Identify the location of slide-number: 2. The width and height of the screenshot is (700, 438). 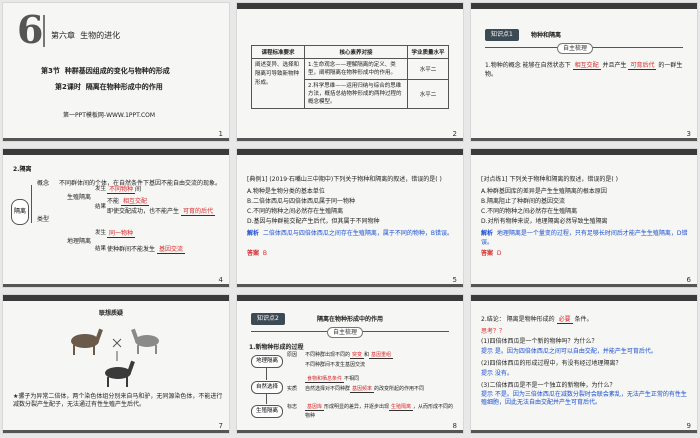
(454, 134).